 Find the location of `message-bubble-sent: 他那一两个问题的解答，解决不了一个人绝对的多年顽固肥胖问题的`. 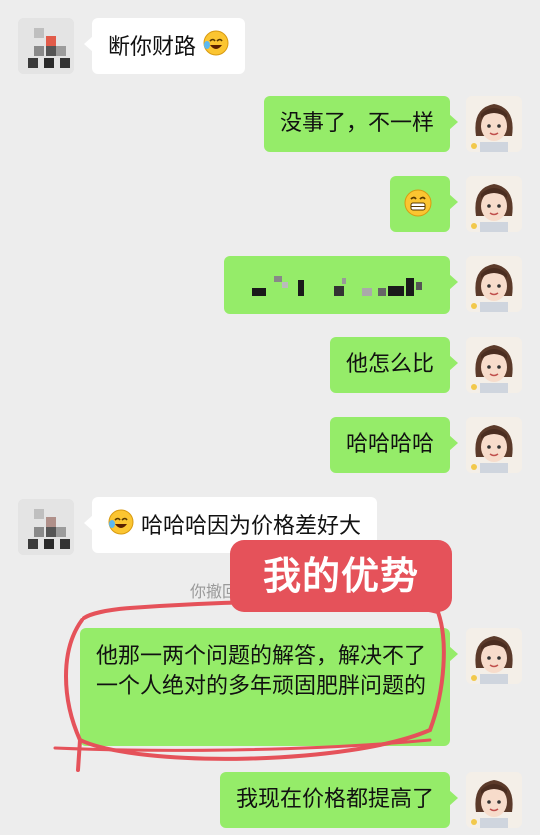

message-bubble-sent: 他那一两个问题的解答，解决不了一个人绝对的多年顽固肥胖问题的 is located at coordinates (269, 687).